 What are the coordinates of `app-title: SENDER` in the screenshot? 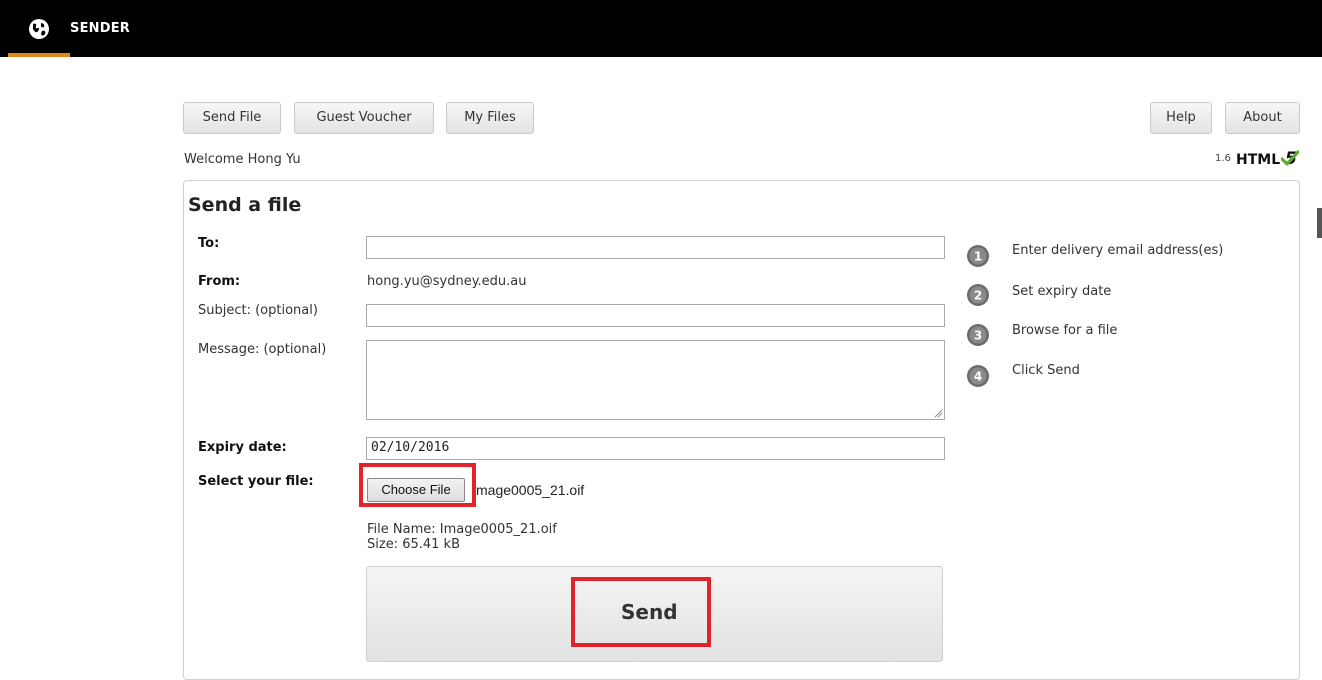 It's located at (100, 28).